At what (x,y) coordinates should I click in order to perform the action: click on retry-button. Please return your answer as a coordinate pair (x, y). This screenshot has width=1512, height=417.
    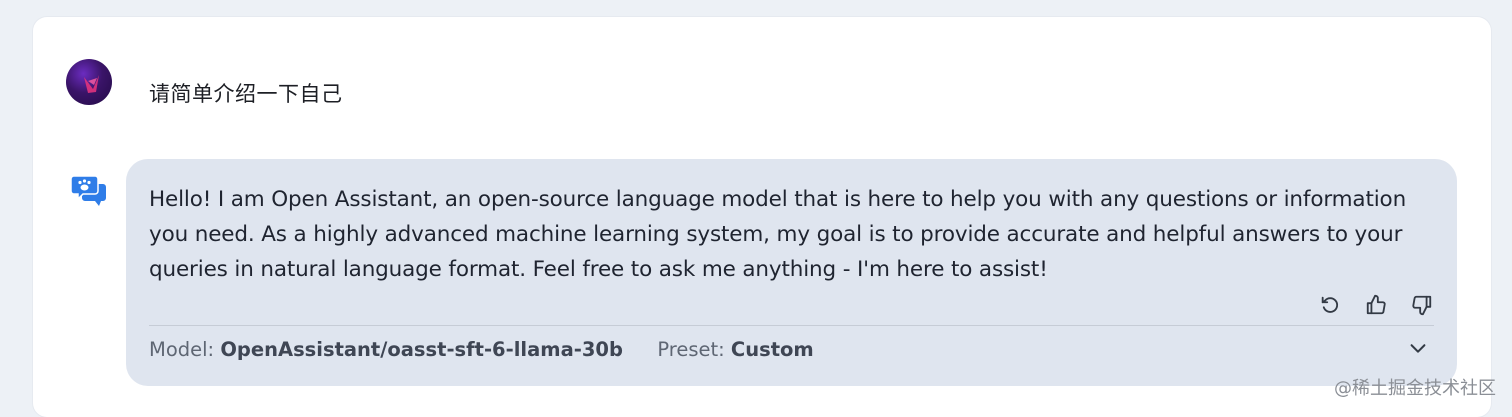
    Looking at the image, I should click on (1330, 305).